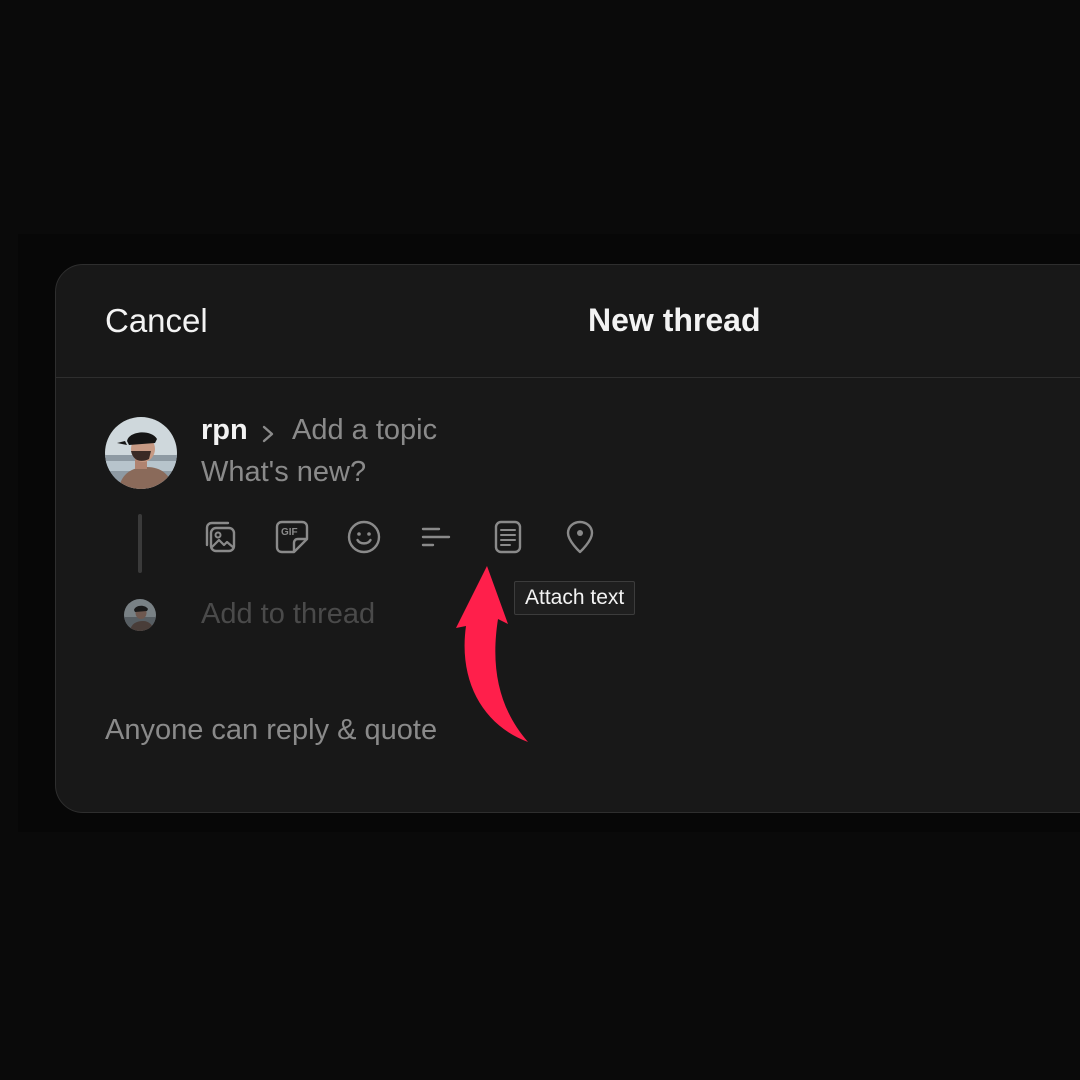 This screenshot has height=1080, width=1080. I want to click on avatar-small-image, so click(140, 615).